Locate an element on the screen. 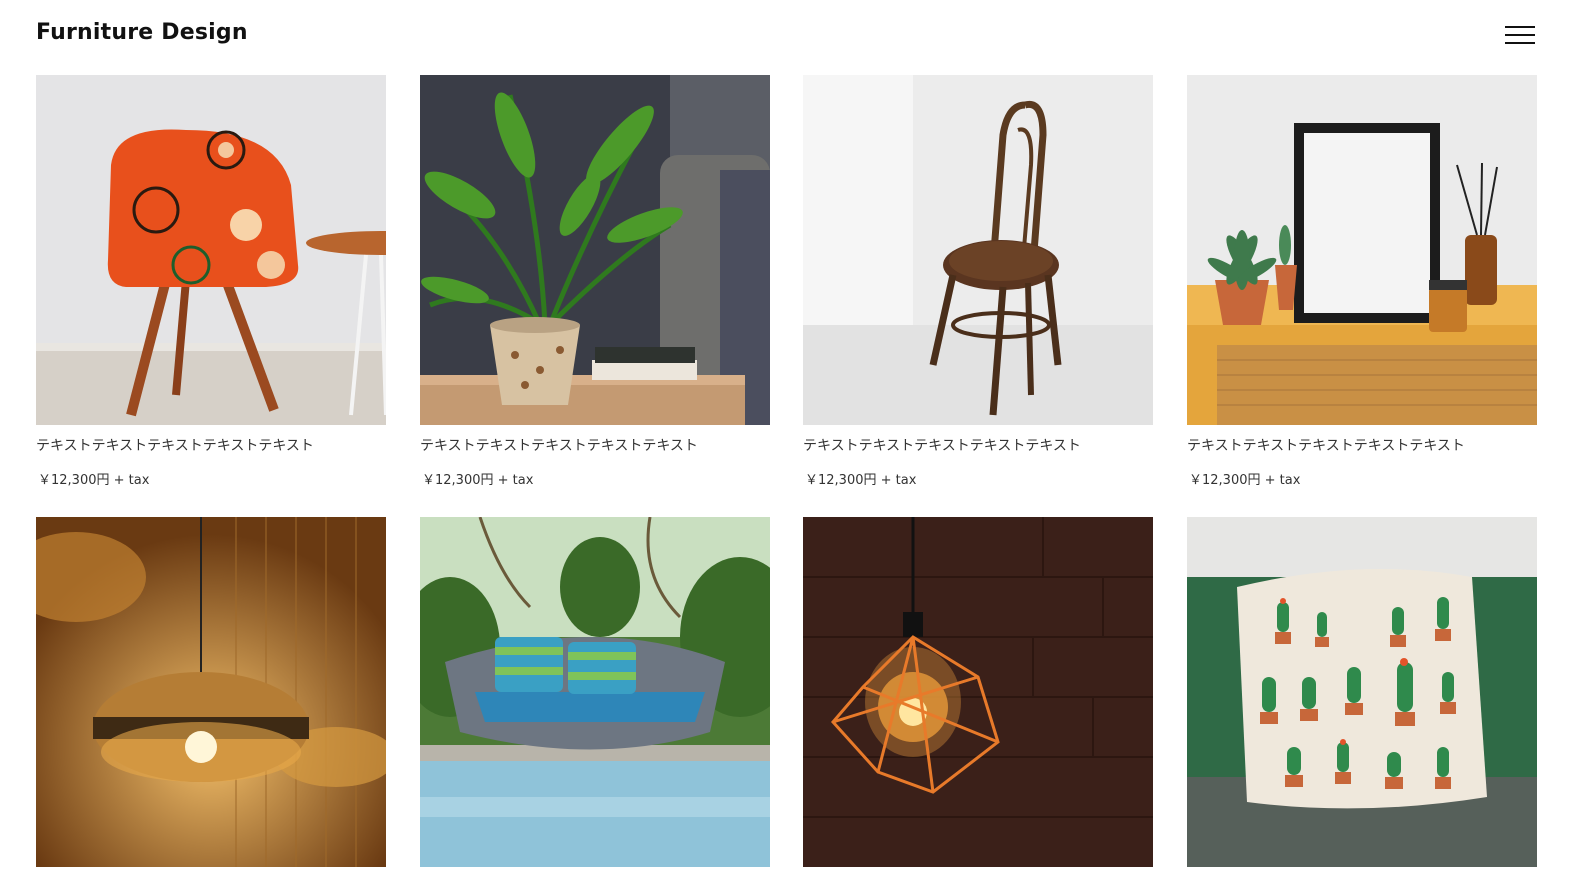  hamburger-menu-icon is located at coordinates (1521, 36).